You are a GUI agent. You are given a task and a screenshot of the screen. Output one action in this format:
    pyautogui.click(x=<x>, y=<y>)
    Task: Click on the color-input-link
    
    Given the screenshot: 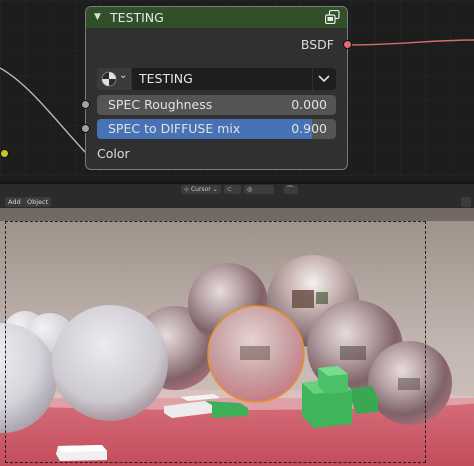 What is the action you would take?
    pyautogui.click(x=43, y=110)
    